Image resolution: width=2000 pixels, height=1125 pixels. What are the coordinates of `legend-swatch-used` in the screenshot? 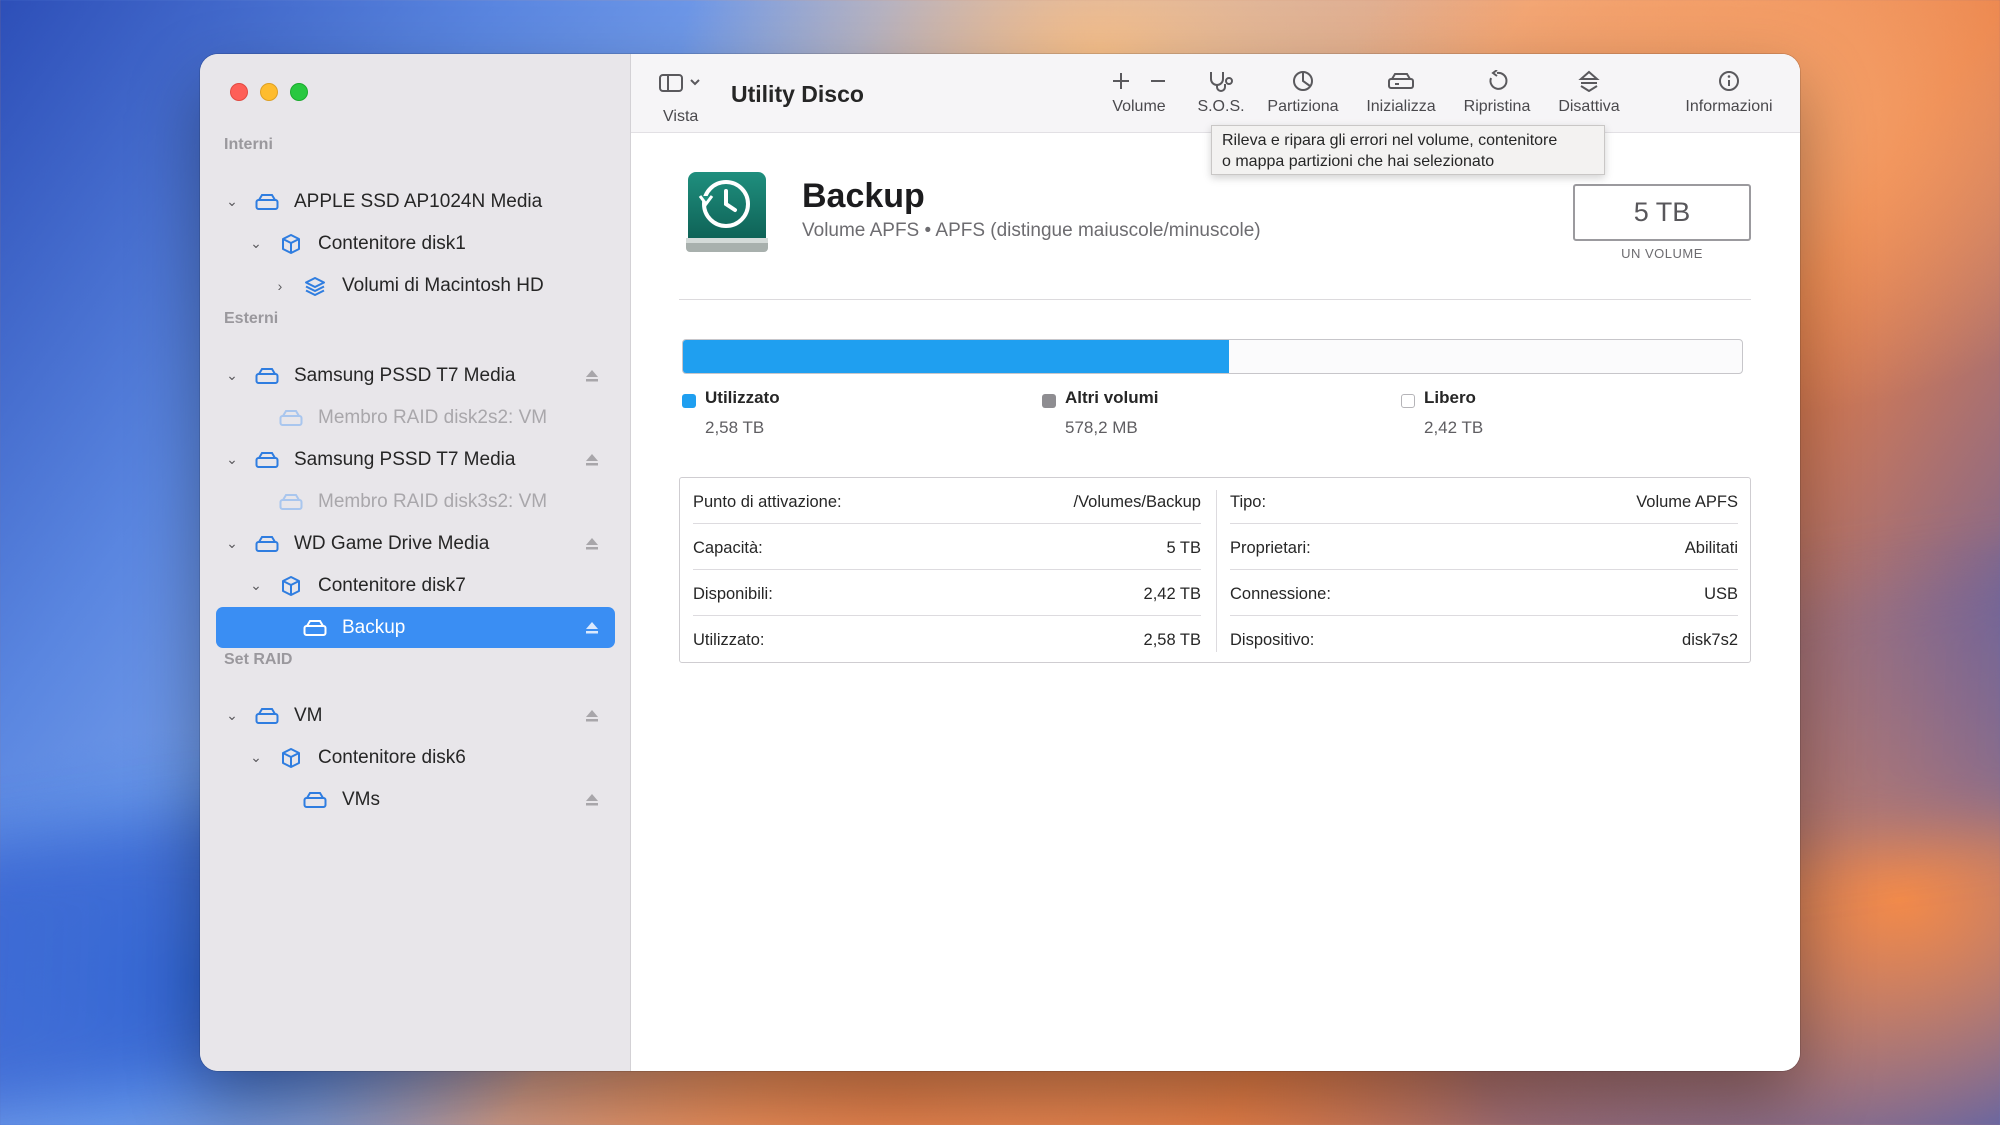 It's located at (689, 401).